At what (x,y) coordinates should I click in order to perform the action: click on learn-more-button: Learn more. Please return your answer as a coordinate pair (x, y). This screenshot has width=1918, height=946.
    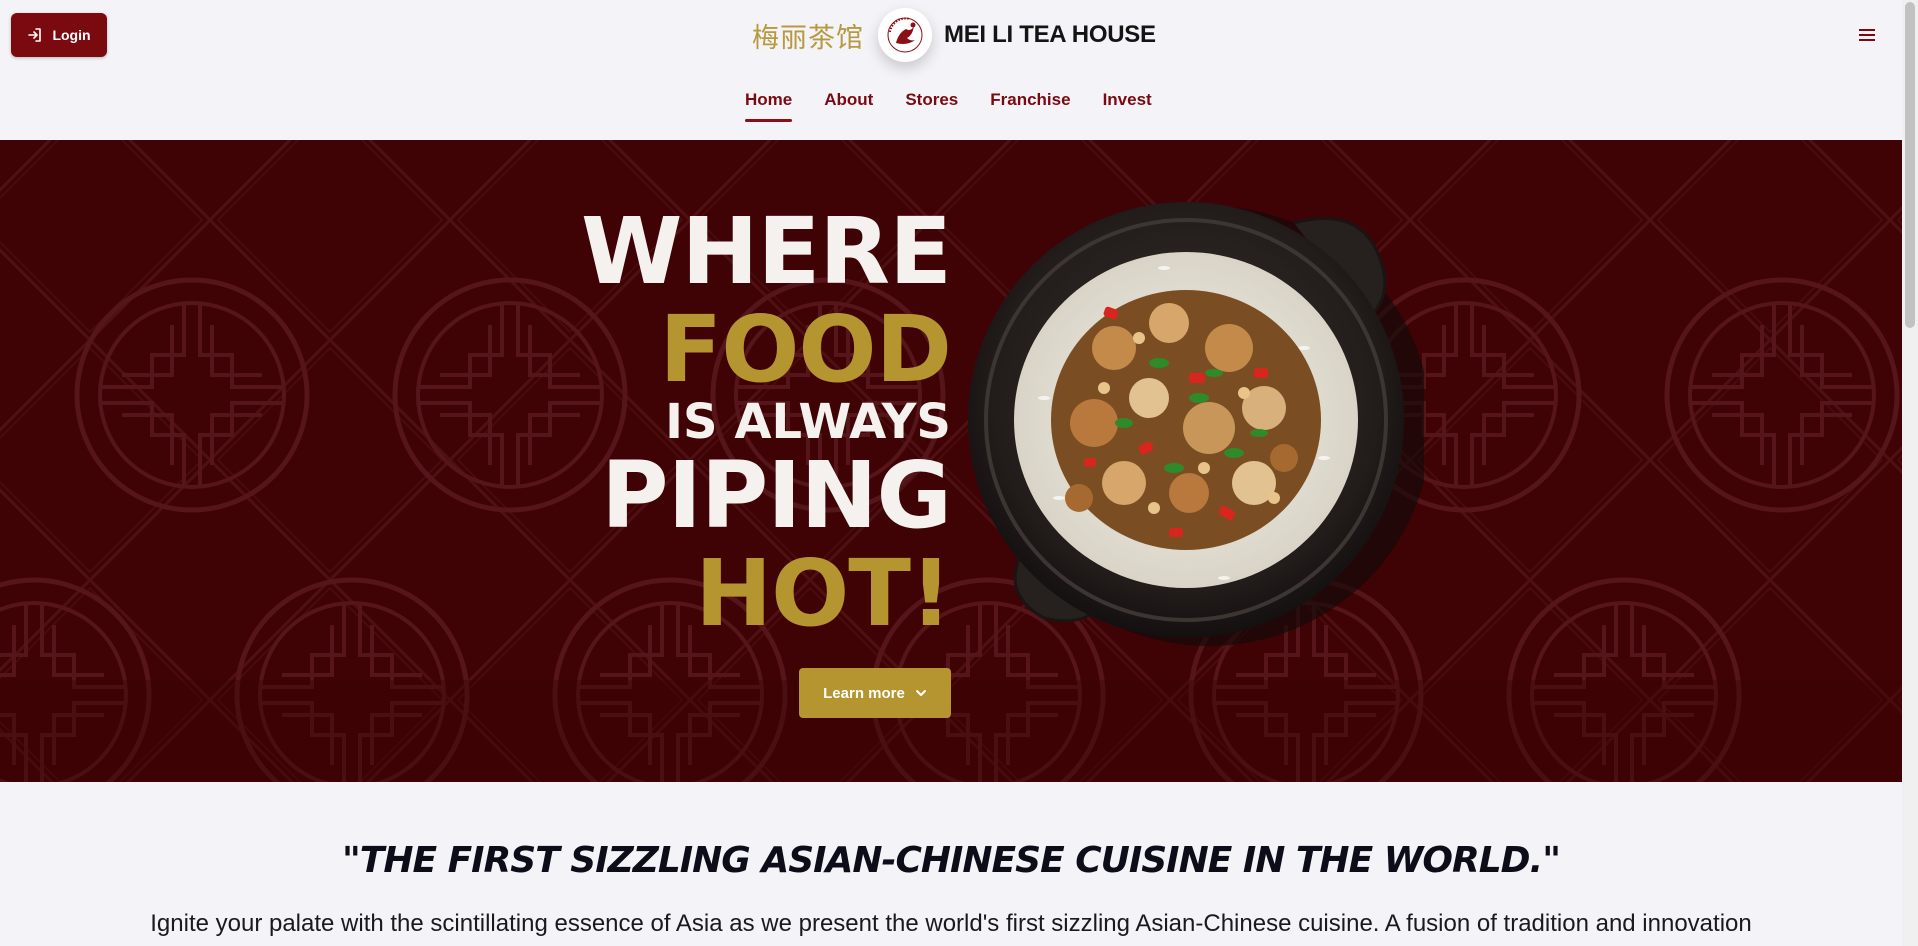
    Looking at the image, I should click on (875, 693).